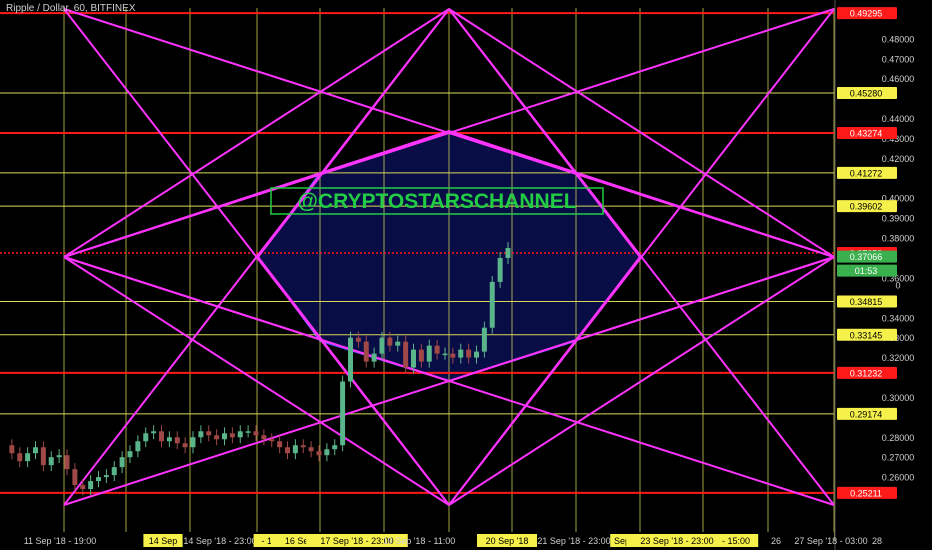  Describe the element at coordinates (898, 219) in the screenshot. I see `y-tick-label-7: 0.39000` at that location.